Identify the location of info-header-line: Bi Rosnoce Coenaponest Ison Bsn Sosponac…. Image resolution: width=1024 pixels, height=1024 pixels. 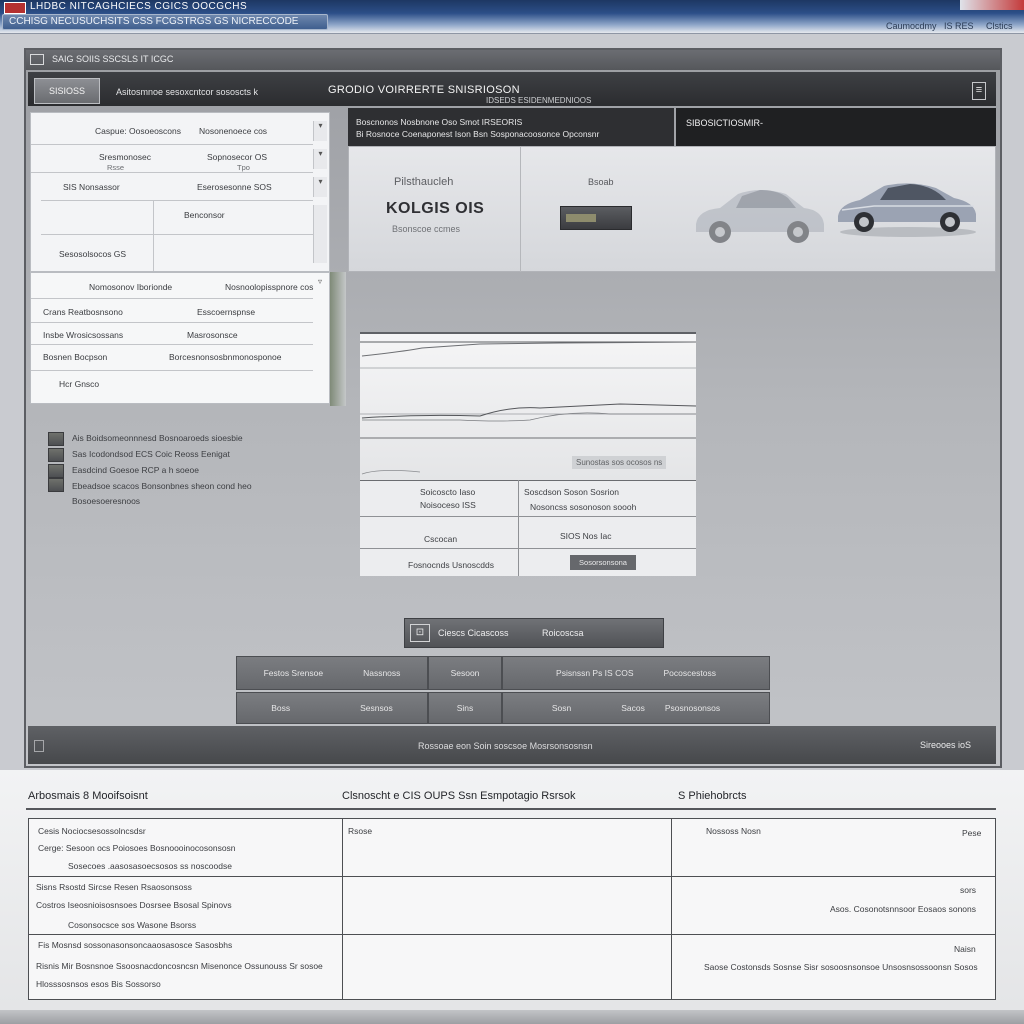
(478, 134).